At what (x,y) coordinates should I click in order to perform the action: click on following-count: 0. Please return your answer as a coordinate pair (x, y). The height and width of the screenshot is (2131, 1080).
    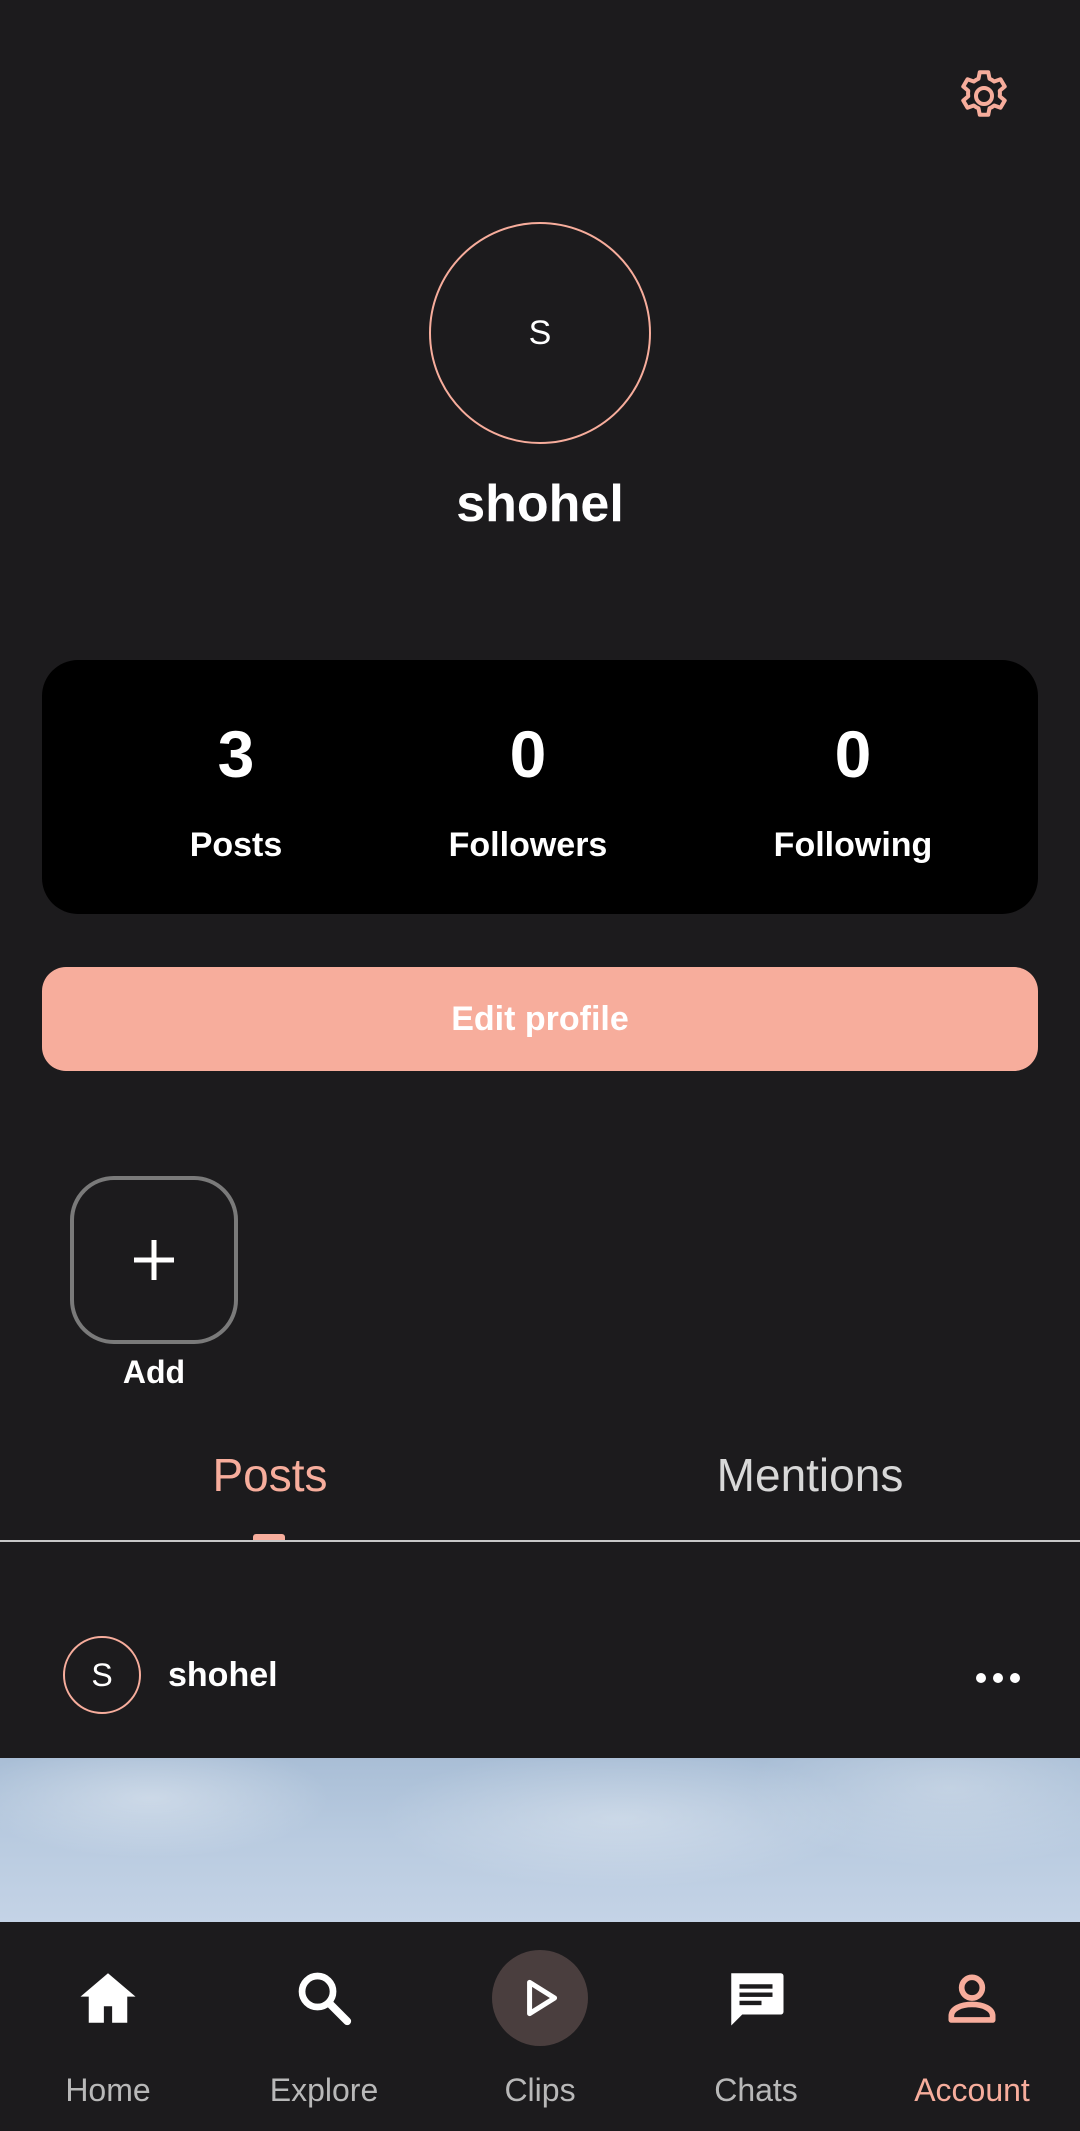
    Looking at the image, I should click on (853, 754).